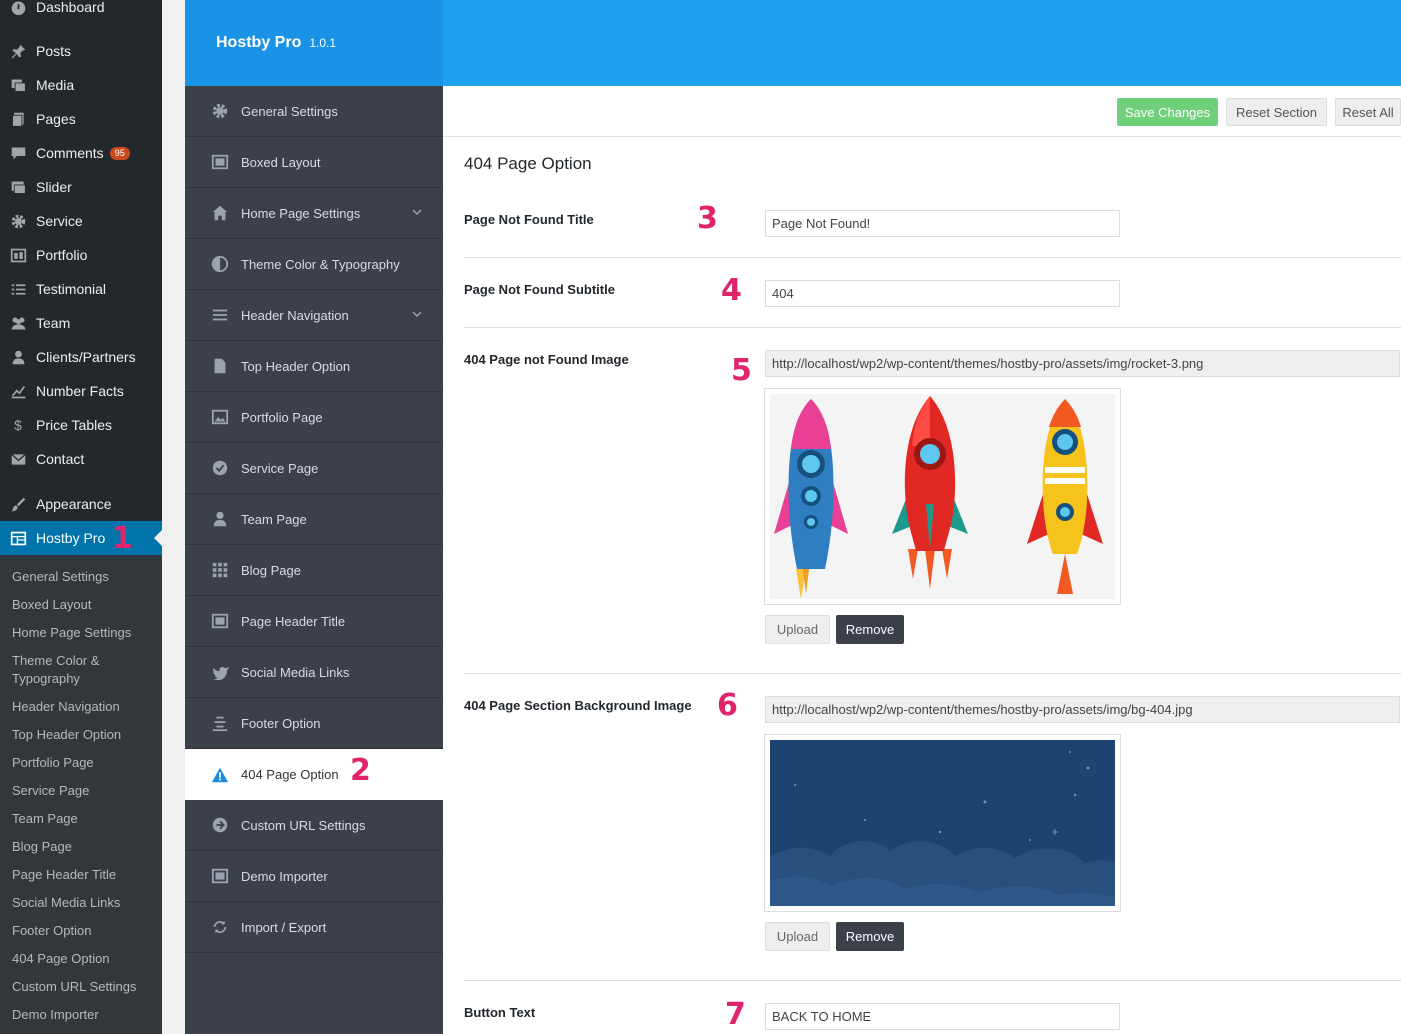 This screenshot has width=1401, height=1034. I want to click on divider, so click(932, 980).